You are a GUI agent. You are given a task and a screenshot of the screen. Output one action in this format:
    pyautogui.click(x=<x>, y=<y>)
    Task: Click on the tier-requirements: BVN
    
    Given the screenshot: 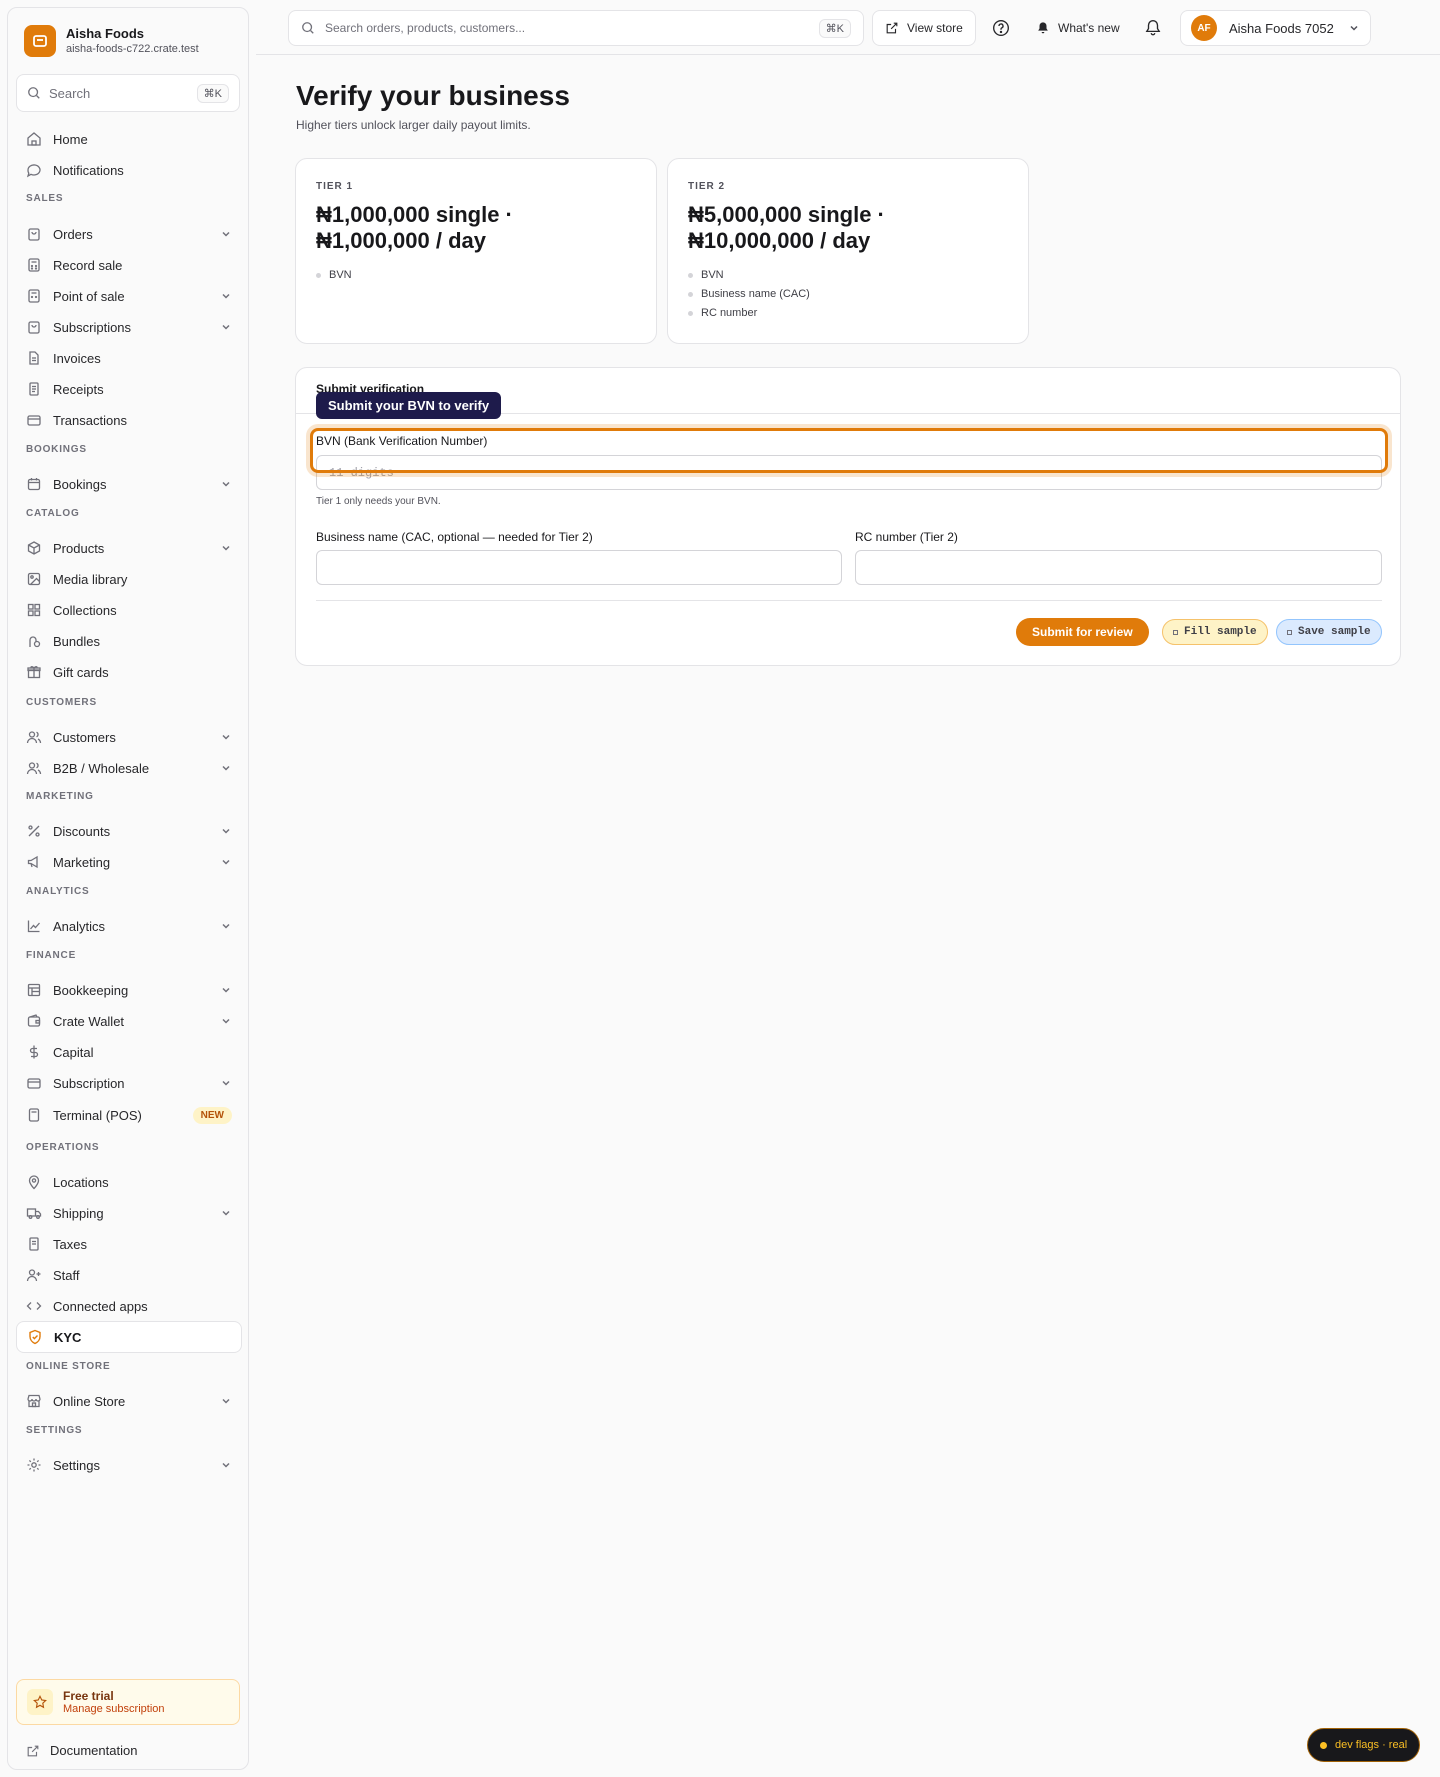 What is the action you would take?
    pyautogui.click(x=476, y=275)
    